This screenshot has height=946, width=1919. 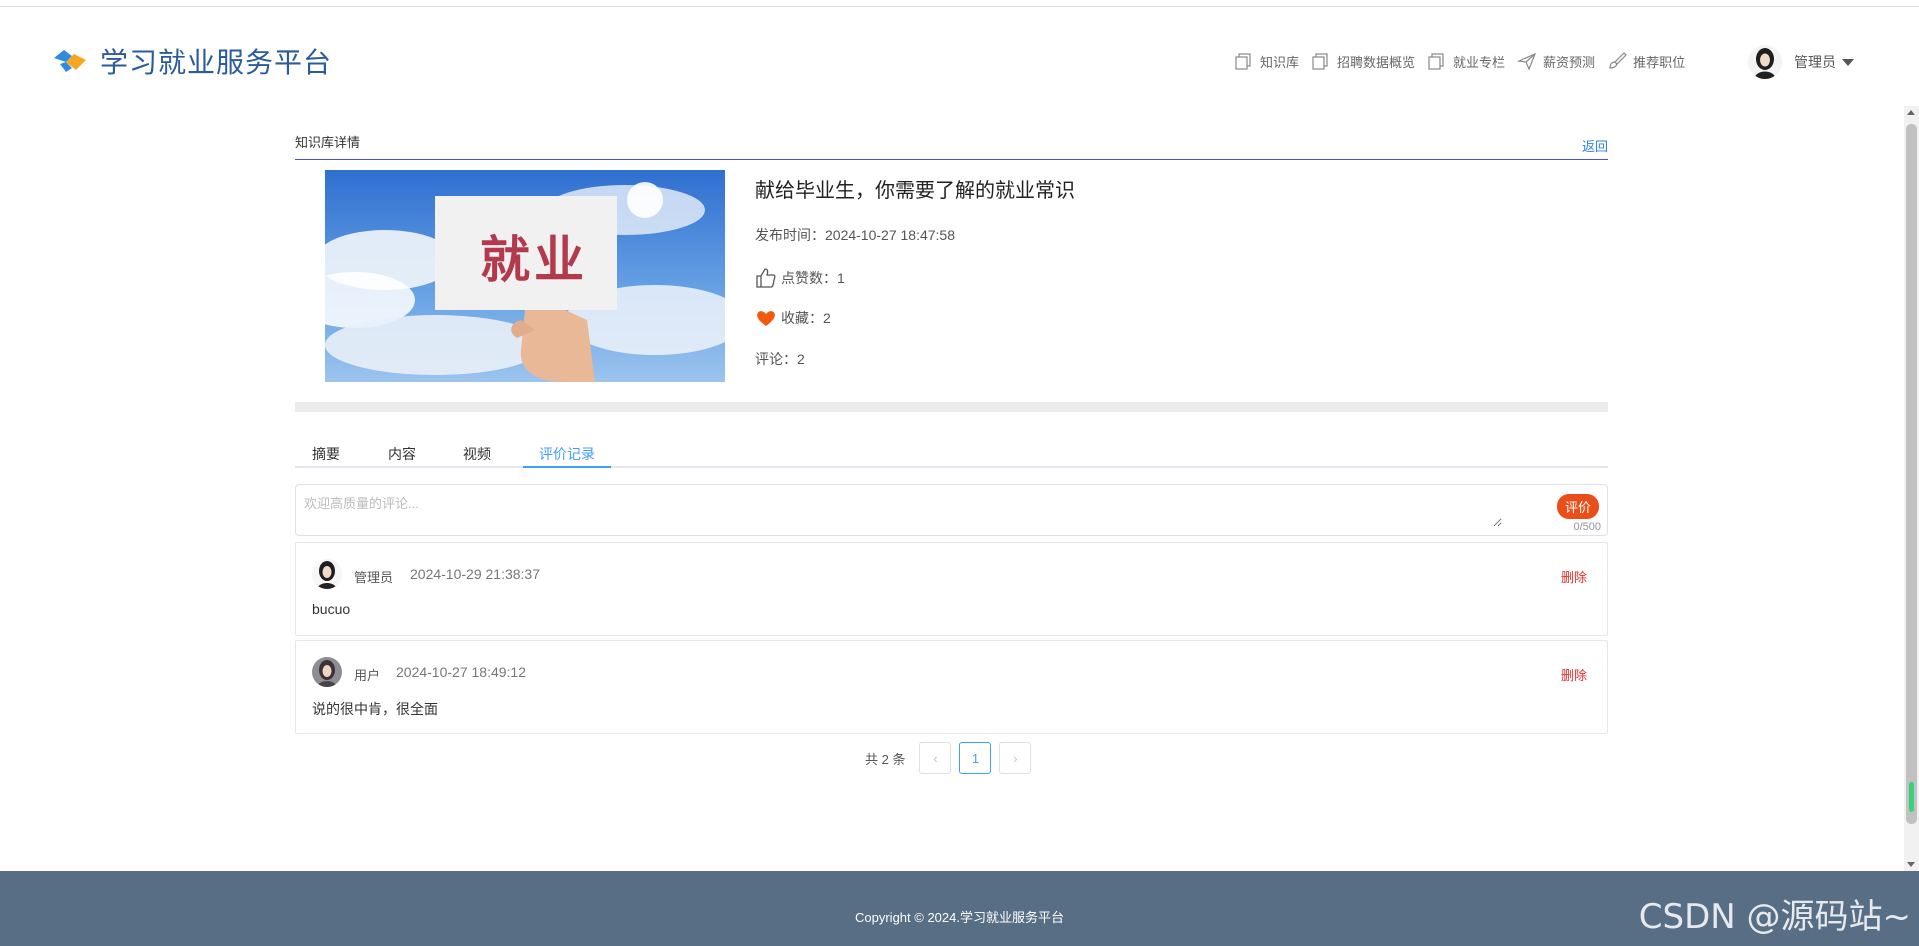 I want to click on vertical-scrollbar, so click(x=1911, y=488).